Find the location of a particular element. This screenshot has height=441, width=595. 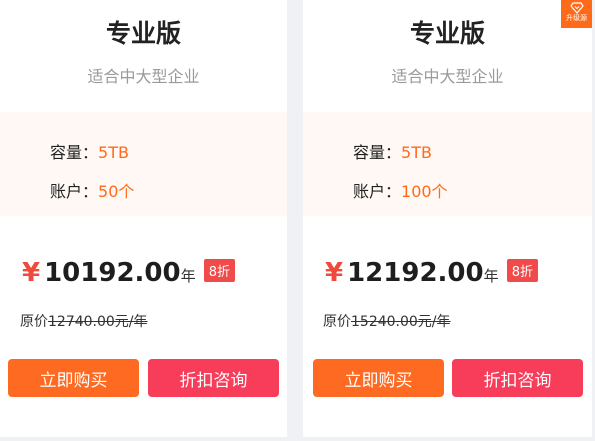

spec-accounts: 账户：100个 is located at coordinates (400, 190).